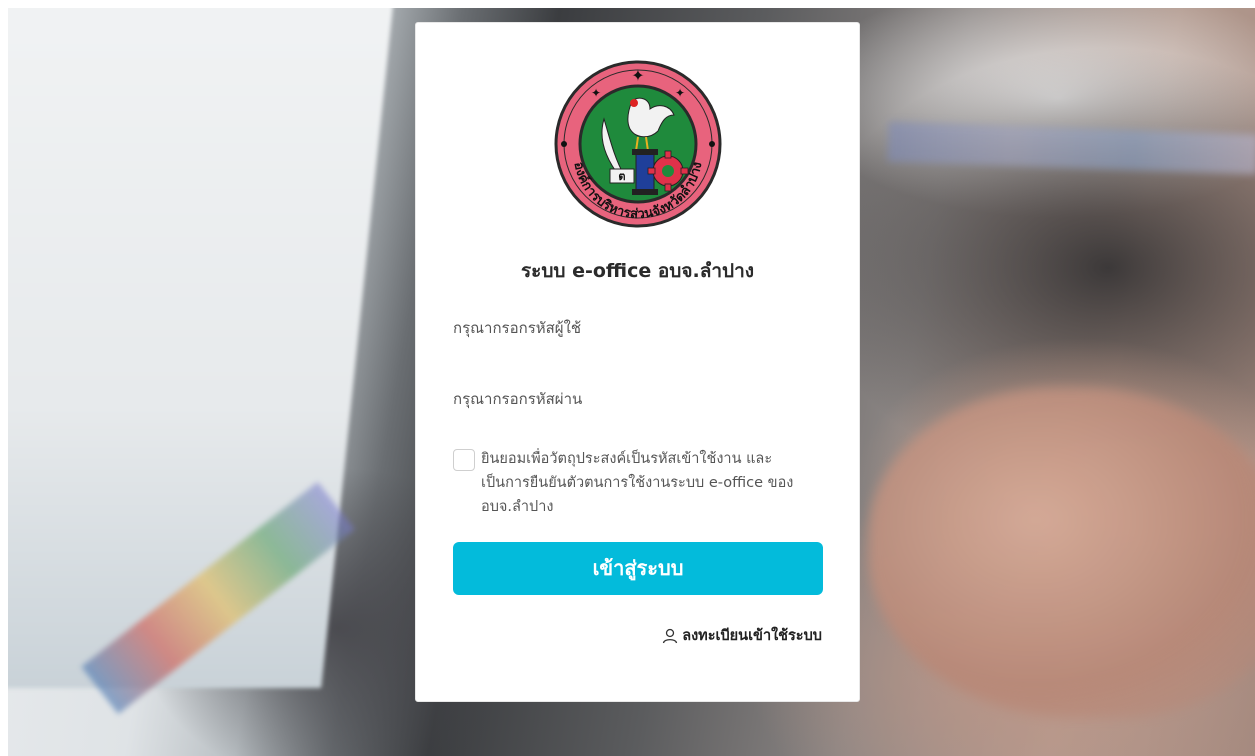 The image size is (1255, 756). Describe the element at coordinates (638, 399) in the screenshot. I see `password-input` at that location.